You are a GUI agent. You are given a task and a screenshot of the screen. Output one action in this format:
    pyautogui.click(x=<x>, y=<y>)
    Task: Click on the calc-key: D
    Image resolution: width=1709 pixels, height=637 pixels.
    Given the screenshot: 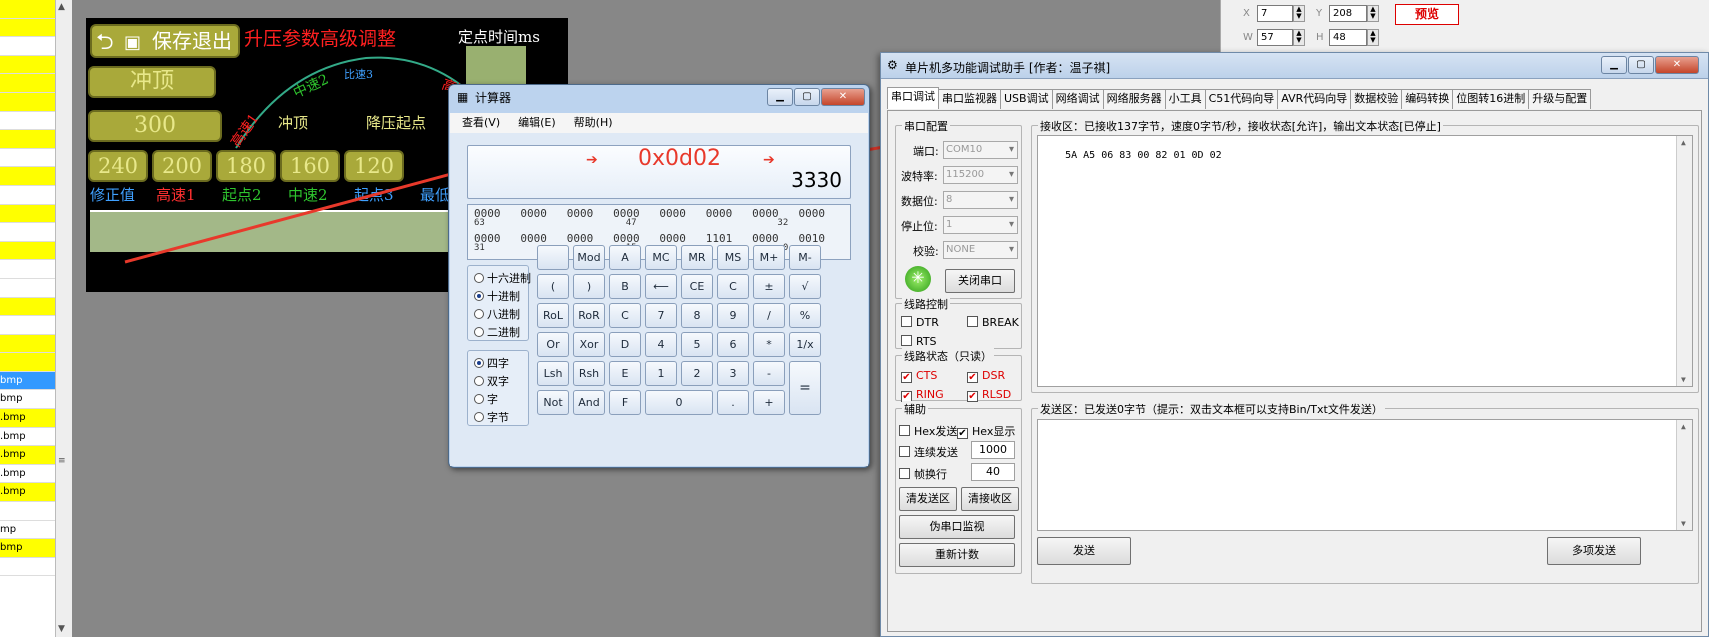 What is the action you would take?
    pyautogui.click(x=625, y=344)
    